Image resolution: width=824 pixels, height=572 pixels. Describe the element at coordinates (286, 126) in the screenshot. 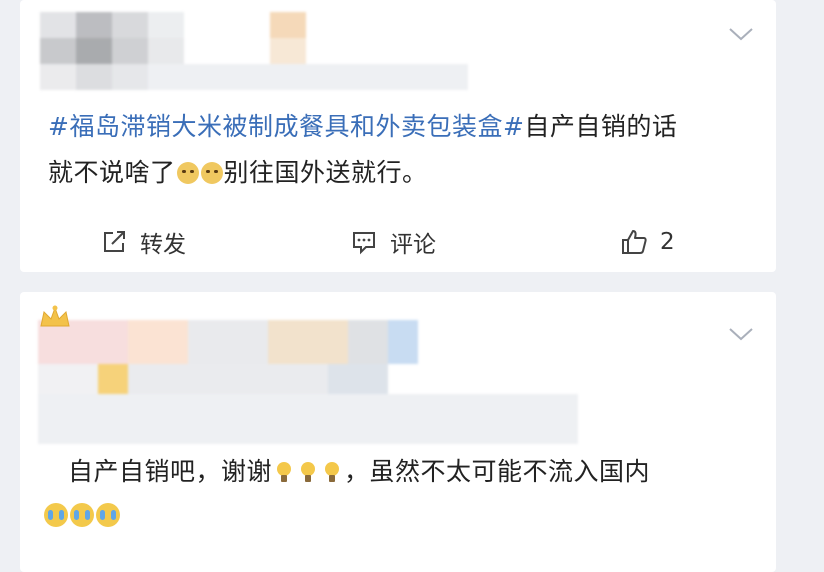

I see `topic-link: #福岛滞销大米被制成餐具和外卖包装盒#` at that location.